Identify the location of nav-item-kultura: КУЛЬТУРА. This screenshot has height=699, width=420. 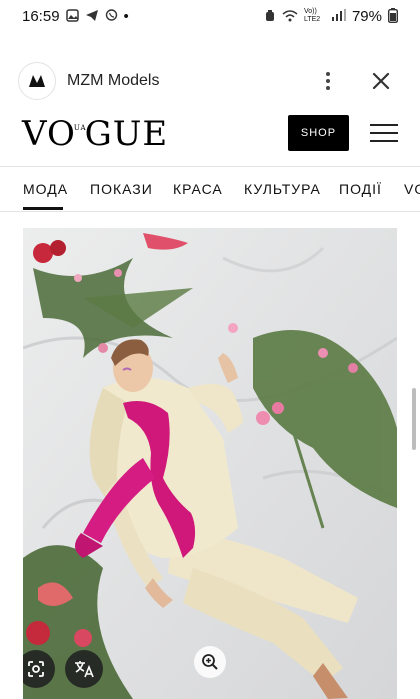
(282, 189).